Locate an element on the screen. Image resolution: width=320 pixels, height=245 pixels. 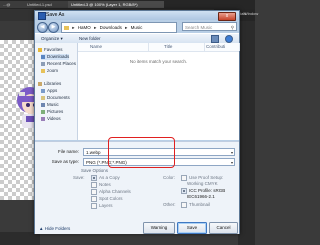
close-button: x is located at coordinates (227, 16).